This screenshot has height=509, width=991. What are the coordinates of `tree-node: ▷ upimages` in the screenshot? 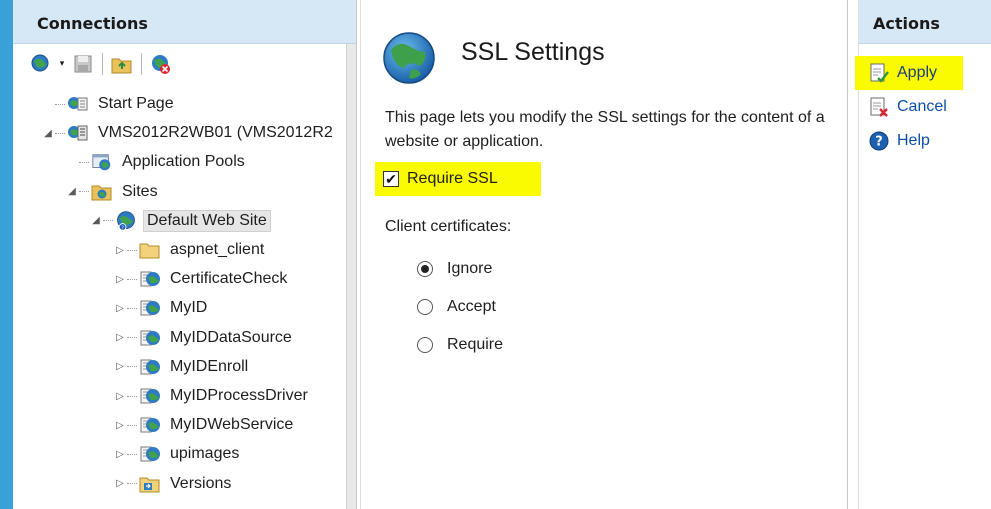 It's located at (177, 454).